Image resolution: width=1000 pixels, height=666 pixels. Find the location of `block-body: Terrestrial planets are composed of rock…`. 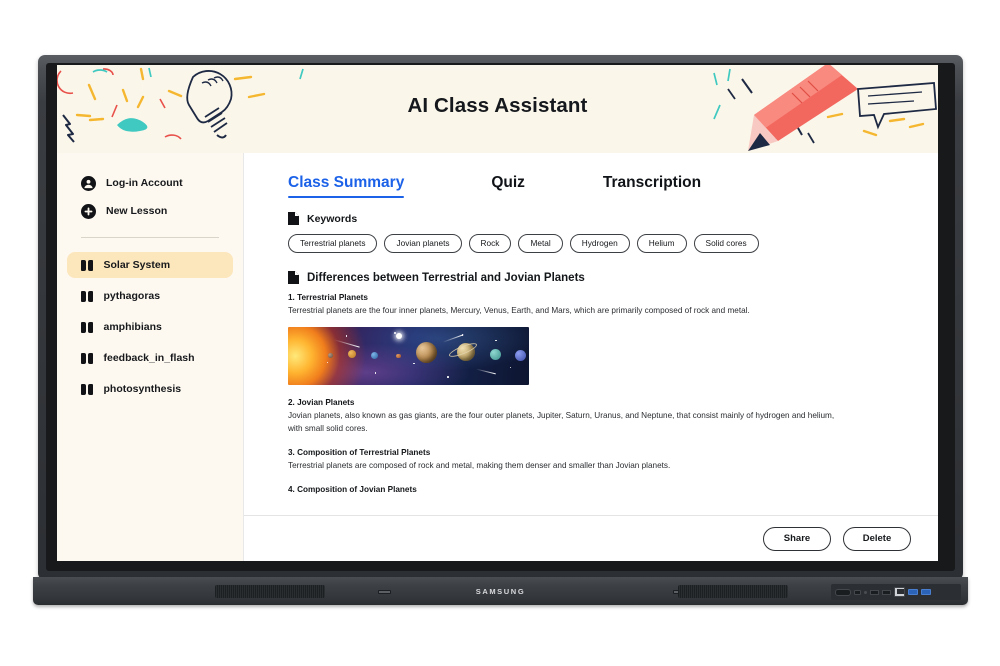

block-body: Terrestrial planets are composed of rock… is located at coordinates (479, 466).